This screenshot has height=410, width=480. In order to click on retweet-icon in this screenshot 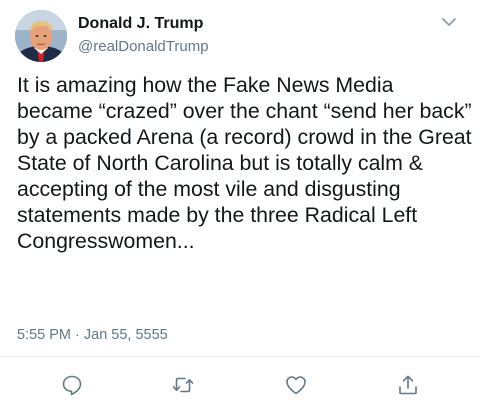, I will do `click(183, 385)`.